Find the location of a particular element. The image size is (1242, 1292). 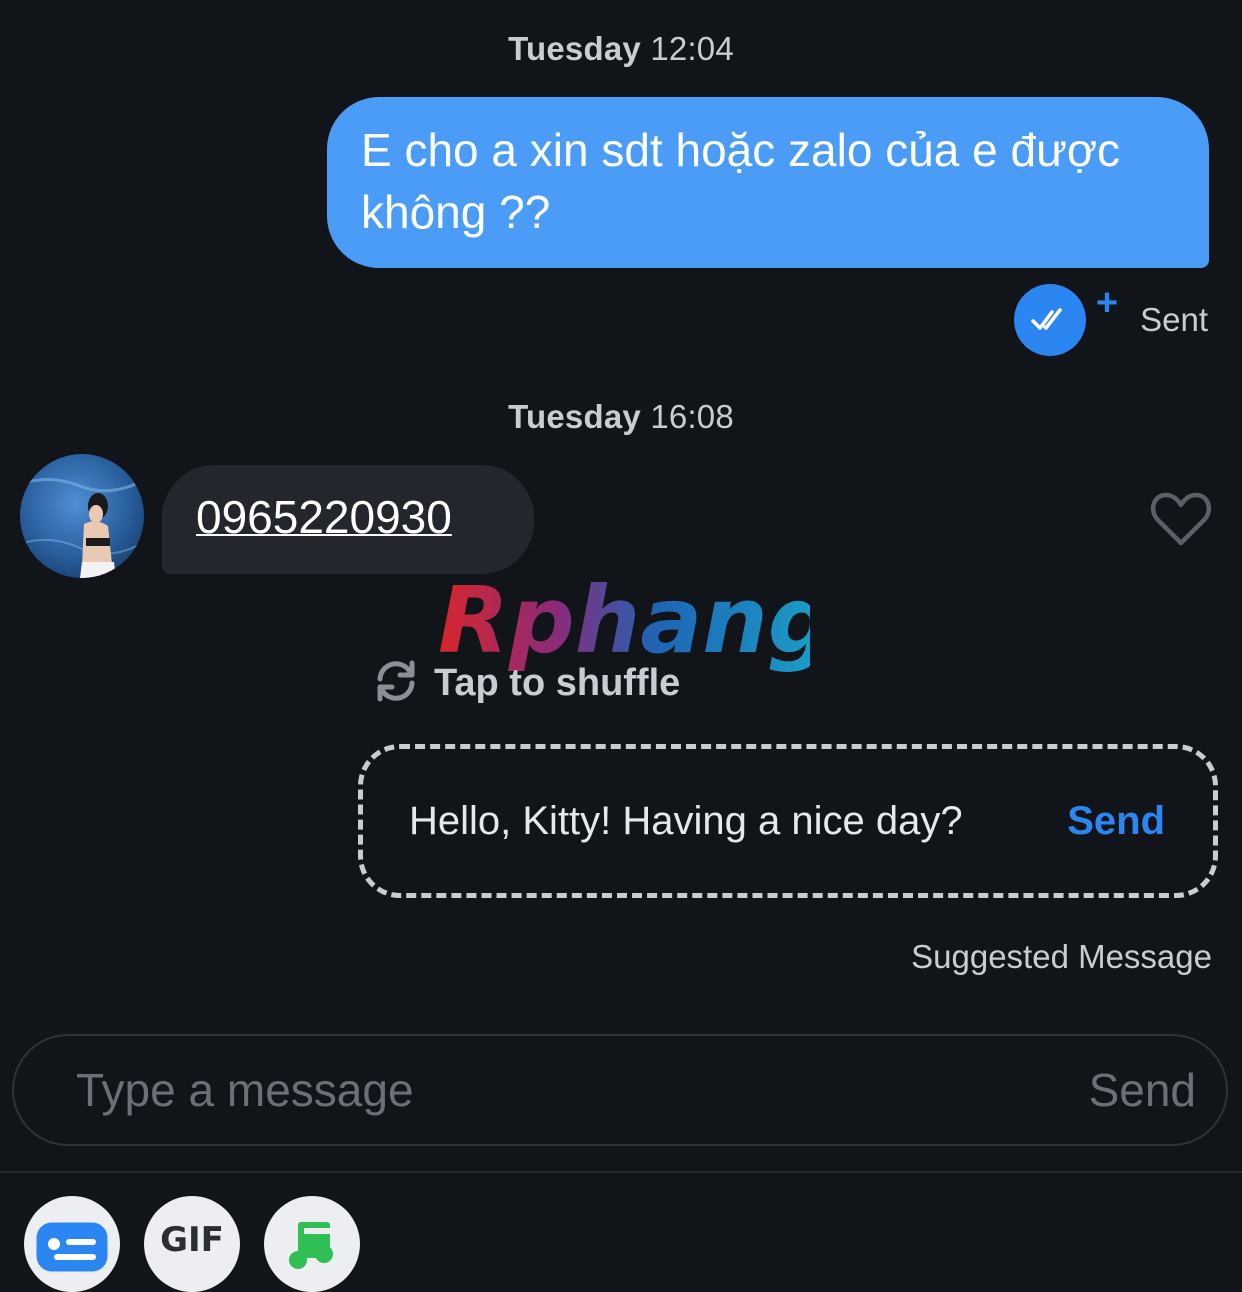

timestamp-header: Tuesday 16:08 is located at coordinates (621, 417).